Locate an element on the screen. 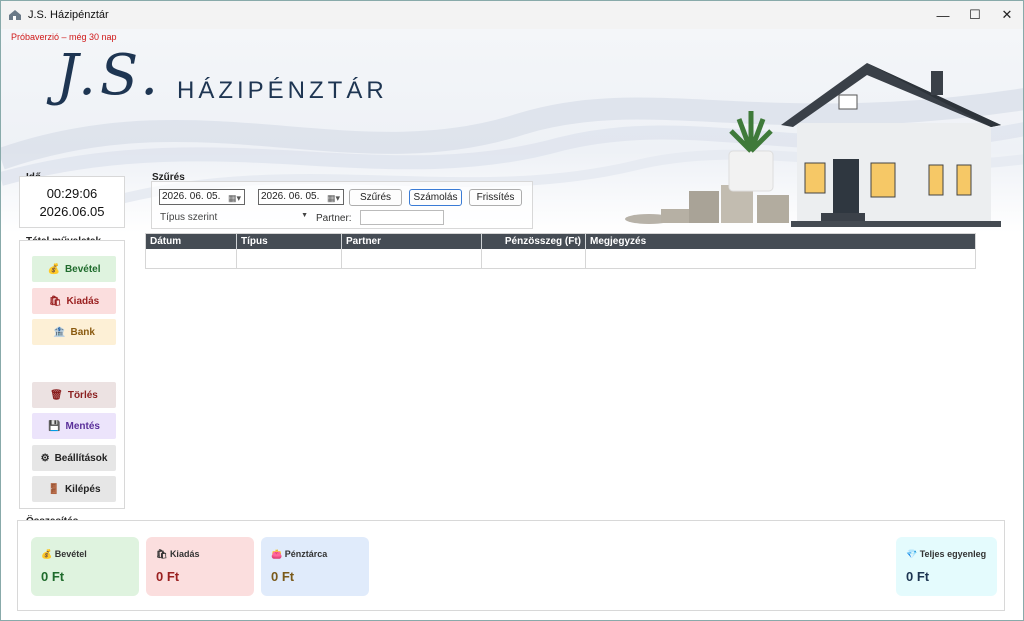 The width and height of the screenshot is (1024, 621). save-button: 💾 Mentés is located at coordinates (74, 426).